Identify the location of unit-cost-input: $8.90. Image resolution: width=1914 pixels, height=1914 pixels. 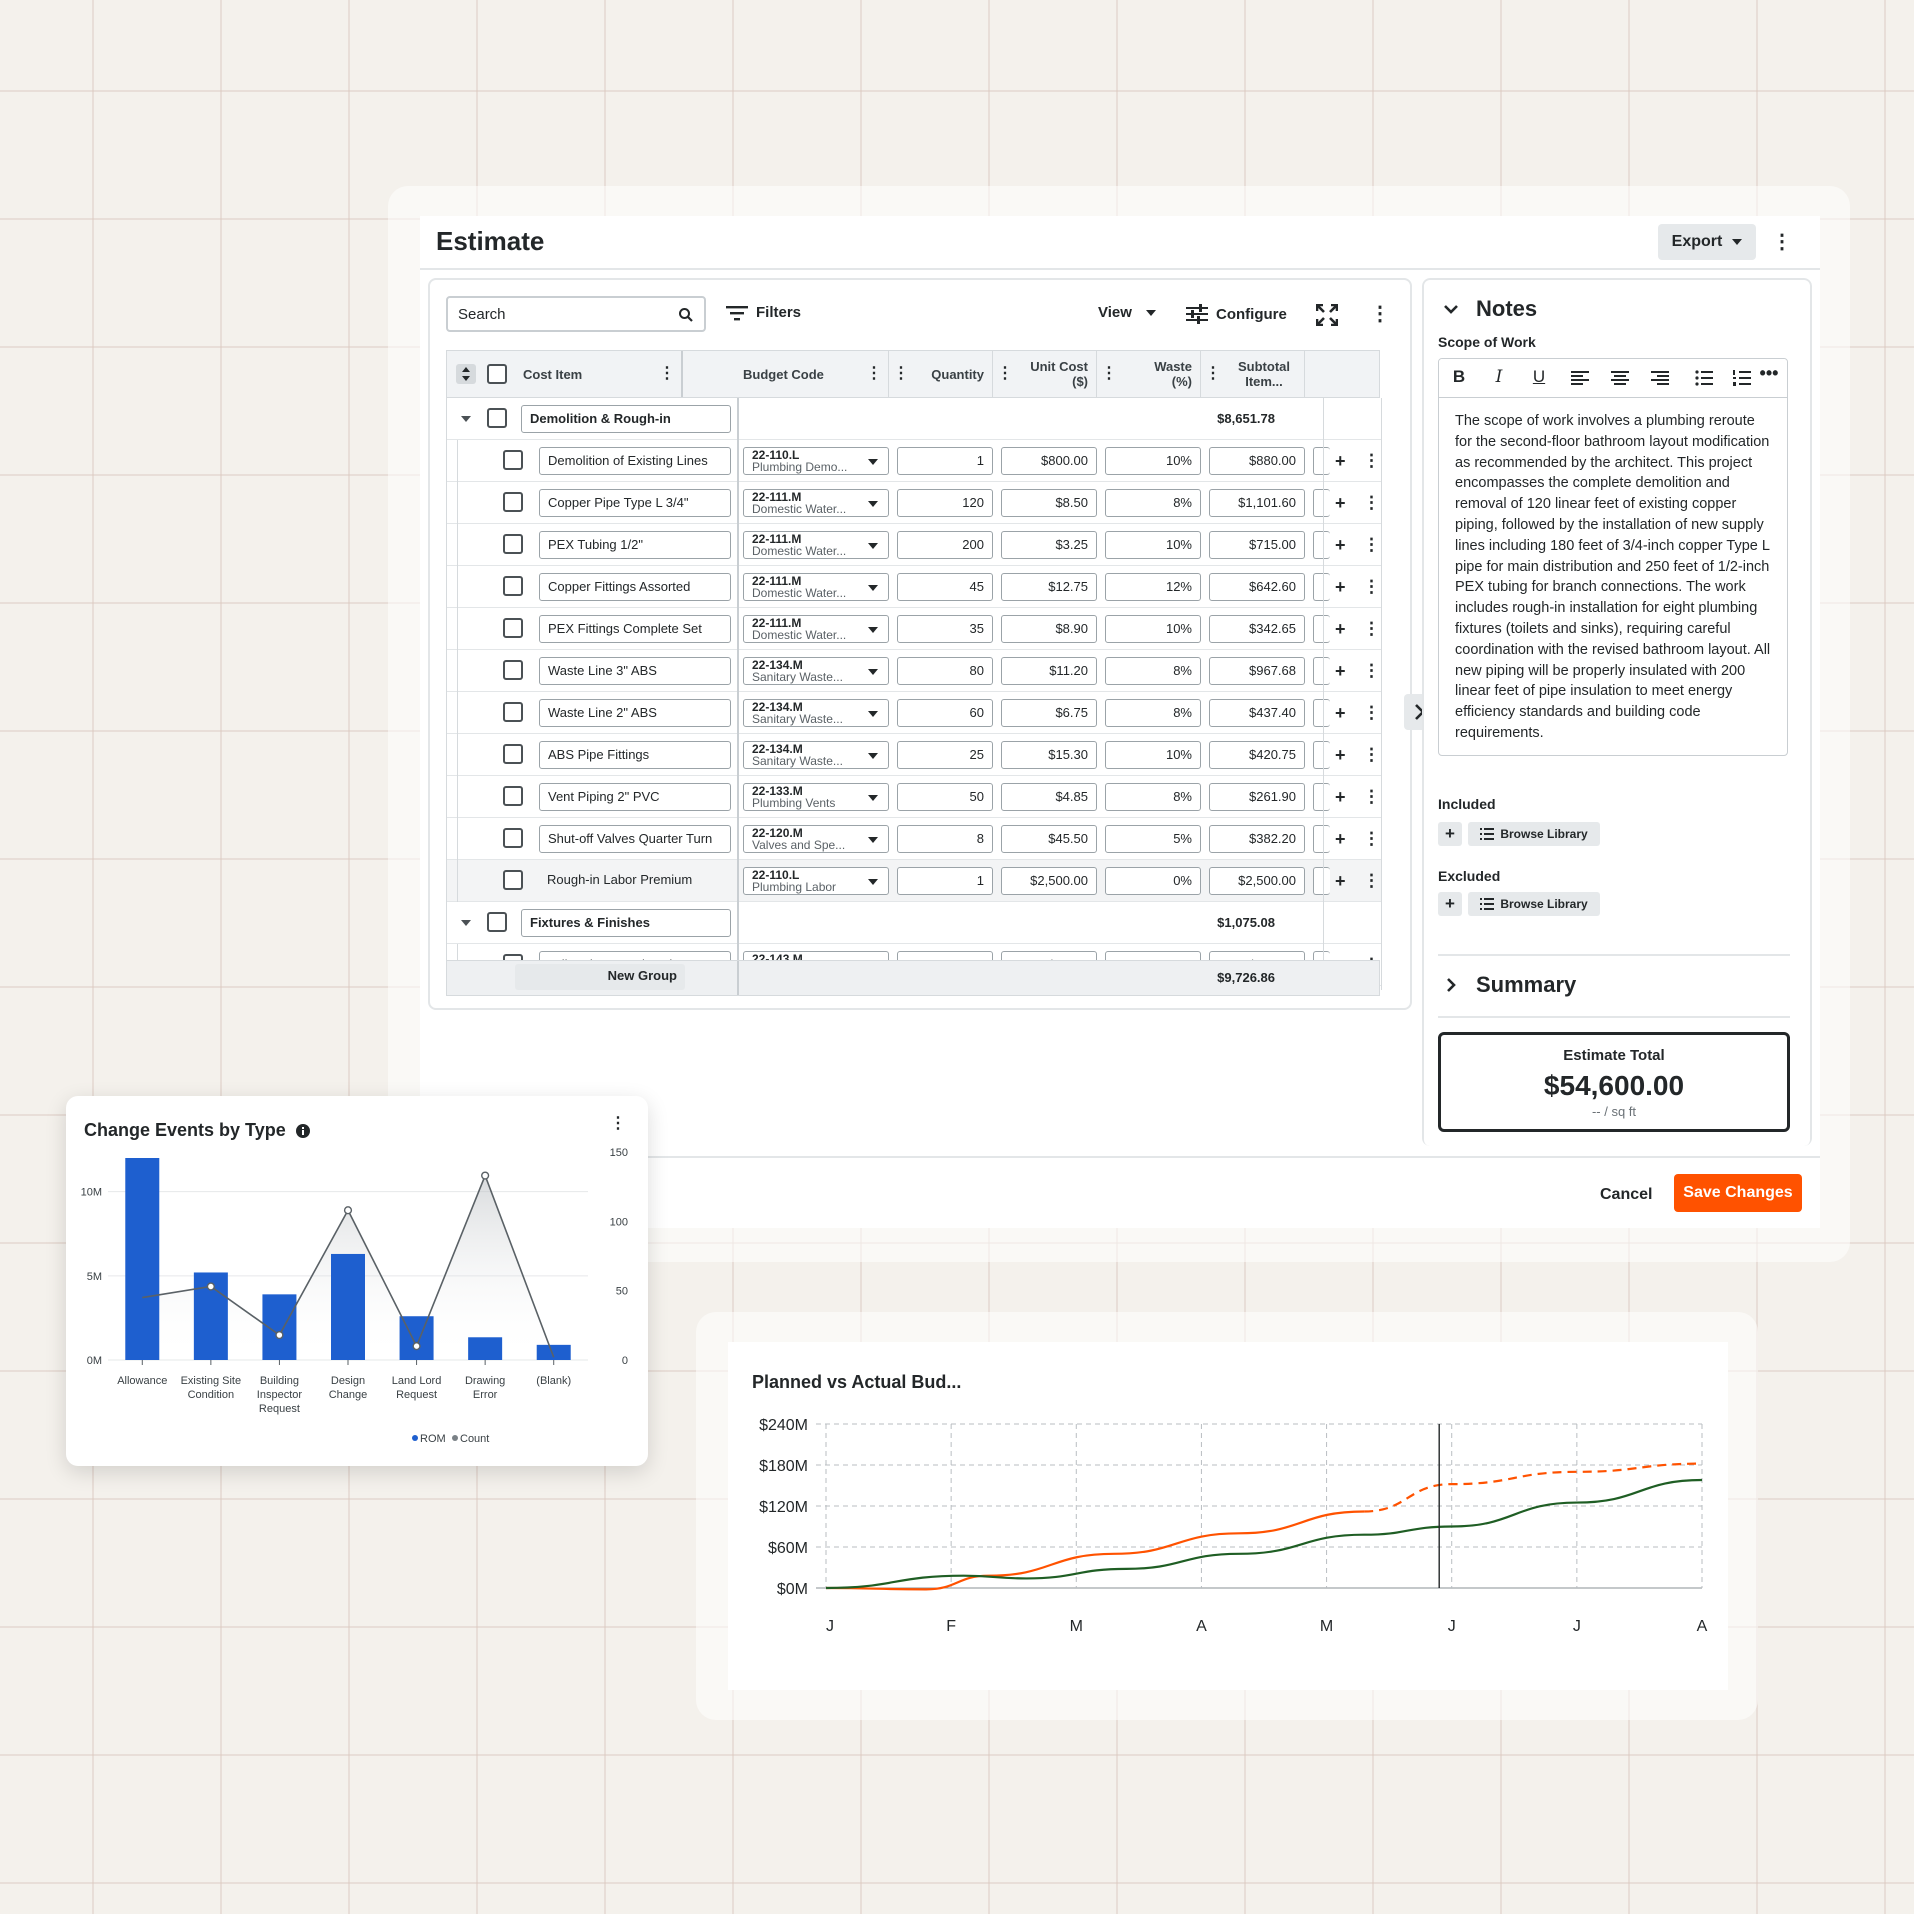
(1049, 629).